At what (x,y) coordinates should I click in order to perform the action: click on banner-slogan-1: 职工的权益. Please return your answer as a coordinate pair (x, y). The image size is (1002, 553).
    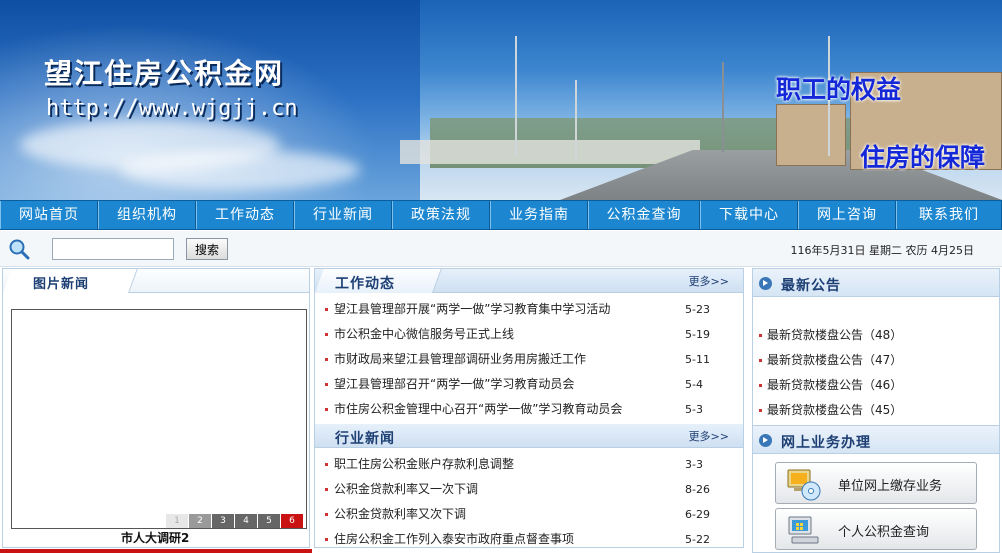
    Looking at the image, I should click on (839, 89).